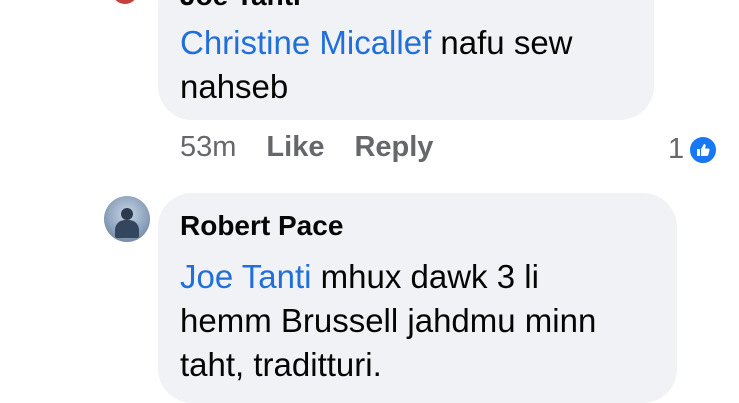  I want to click on comment-author: Robert Pace, so click(261, 226).